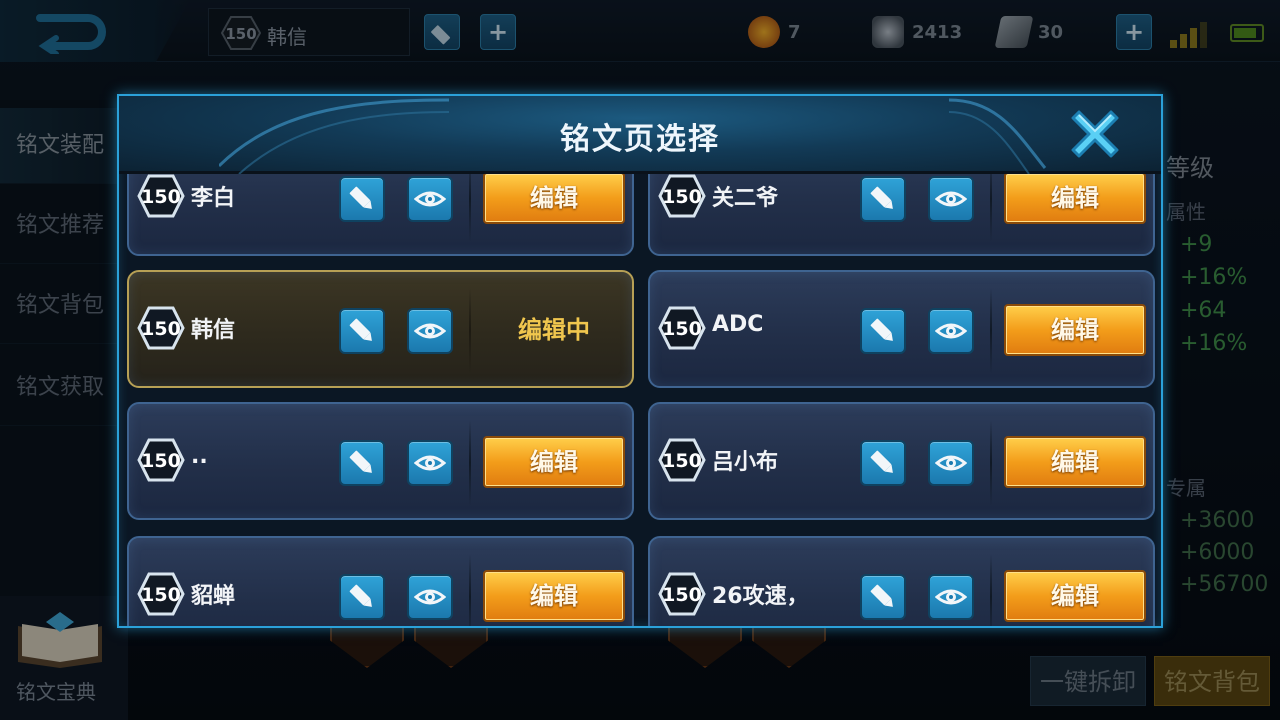  What do you see at coordinates (213, 198) in the screenshot?
I see `page-name: 李白` at bounding box center [213, 198].